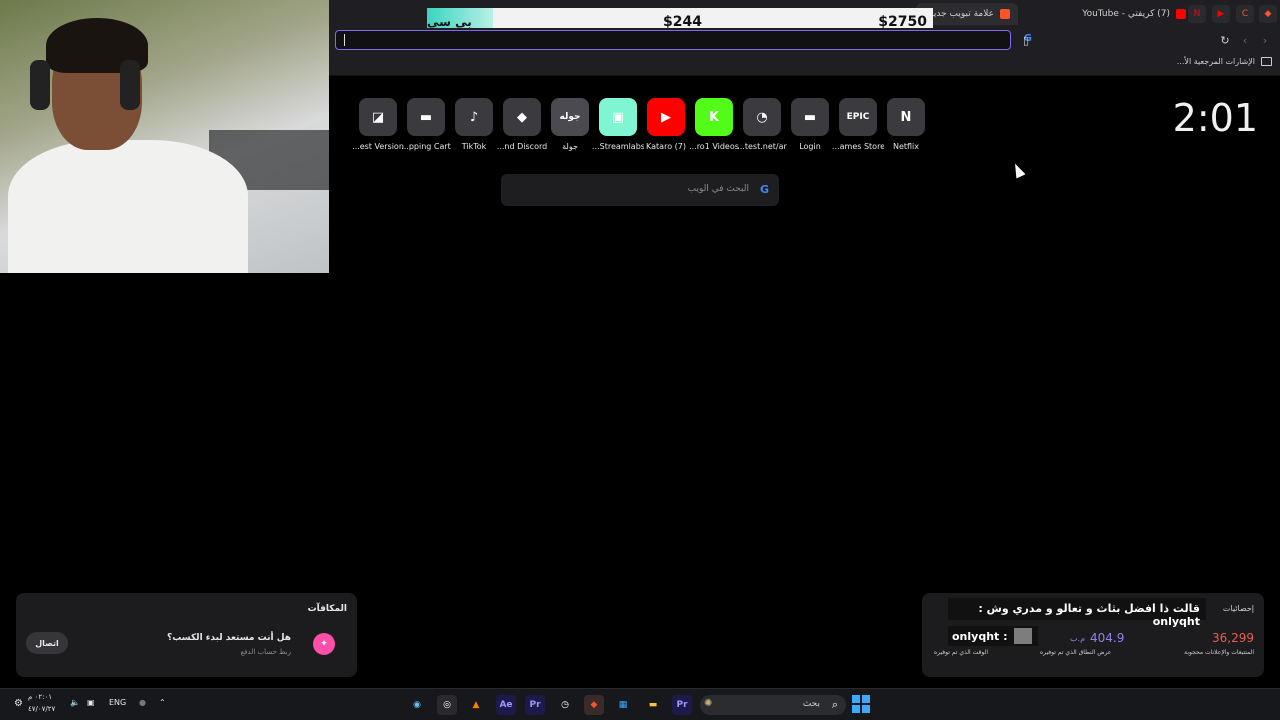  I want to click on microphone-icon: ●, so click(142, 702).